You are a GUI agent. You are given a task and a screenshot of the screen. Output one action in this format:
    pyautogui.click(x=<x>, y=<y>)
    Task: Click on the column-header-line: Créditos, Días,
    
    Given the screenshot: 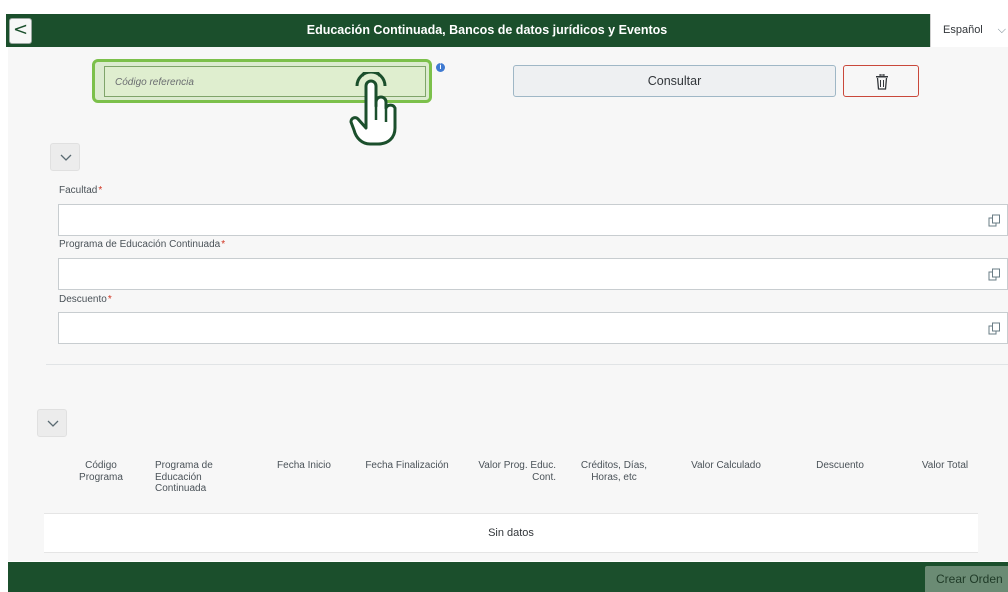 What is the action you would take?
    pyautogui.click(x=614, y=465)
    